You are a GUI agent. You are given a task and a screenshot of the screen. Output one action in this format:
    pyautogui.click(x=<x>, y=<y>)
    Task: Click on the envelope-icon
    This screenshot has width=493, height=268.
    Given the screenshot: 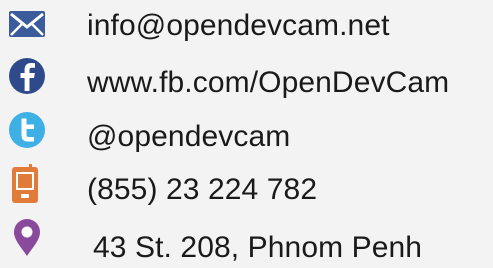 What is the action you would take?
    pyautogui.click(x=28, y=27)
    